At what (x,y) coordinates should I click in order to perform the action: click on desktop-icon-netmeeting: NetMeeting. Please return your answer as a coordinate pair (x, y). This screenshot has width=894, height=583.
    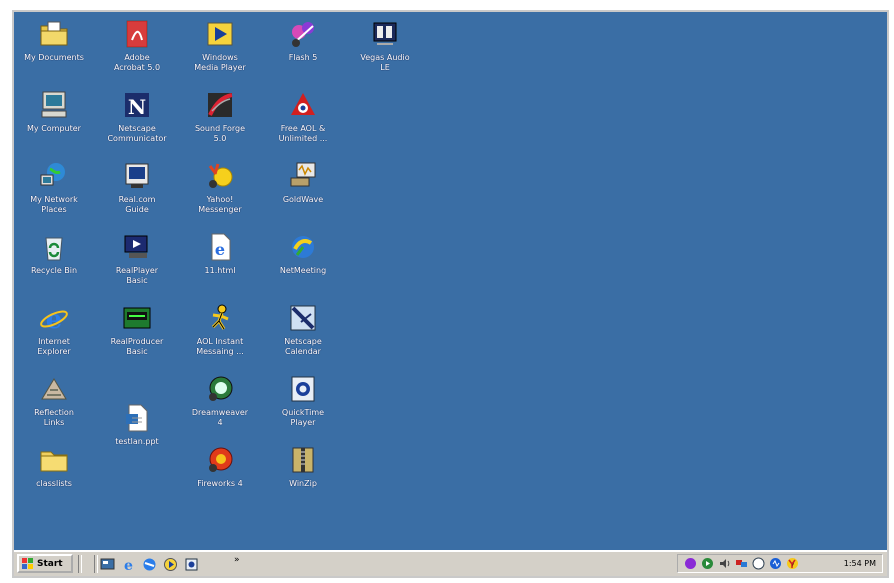
    Looking at the image, I should click on (303, 253).